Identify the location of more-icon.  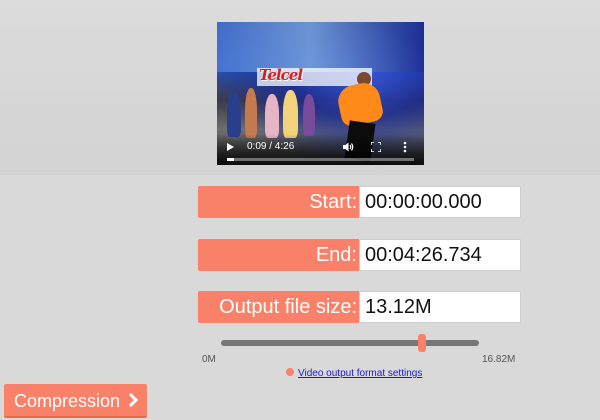
(405, 147).